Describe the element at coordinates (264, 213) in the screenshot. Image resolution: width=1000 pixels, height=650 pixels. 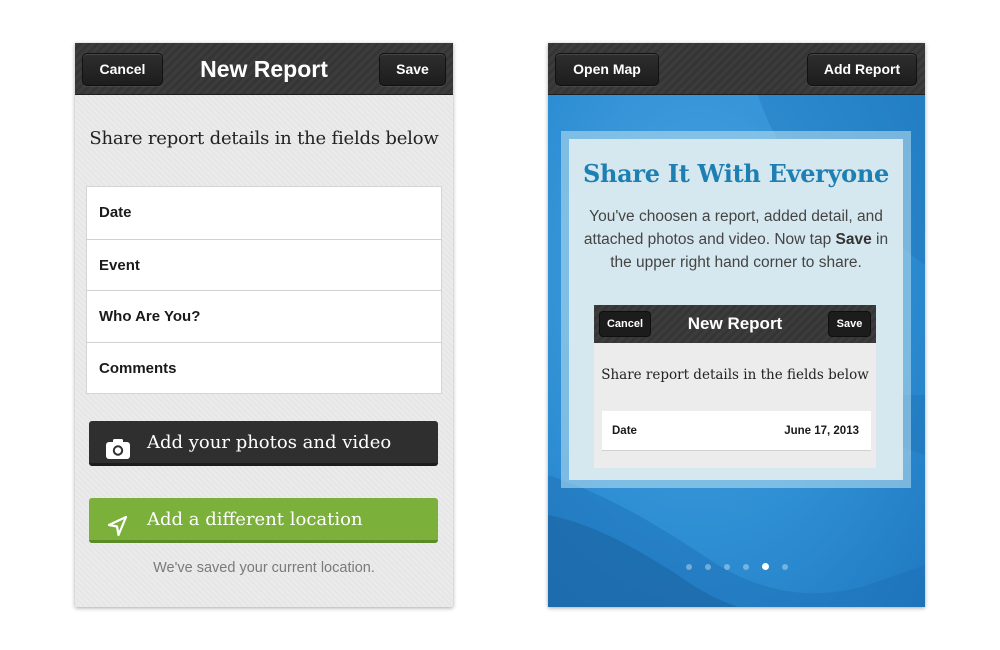
I see `date-field: Date` at that location.